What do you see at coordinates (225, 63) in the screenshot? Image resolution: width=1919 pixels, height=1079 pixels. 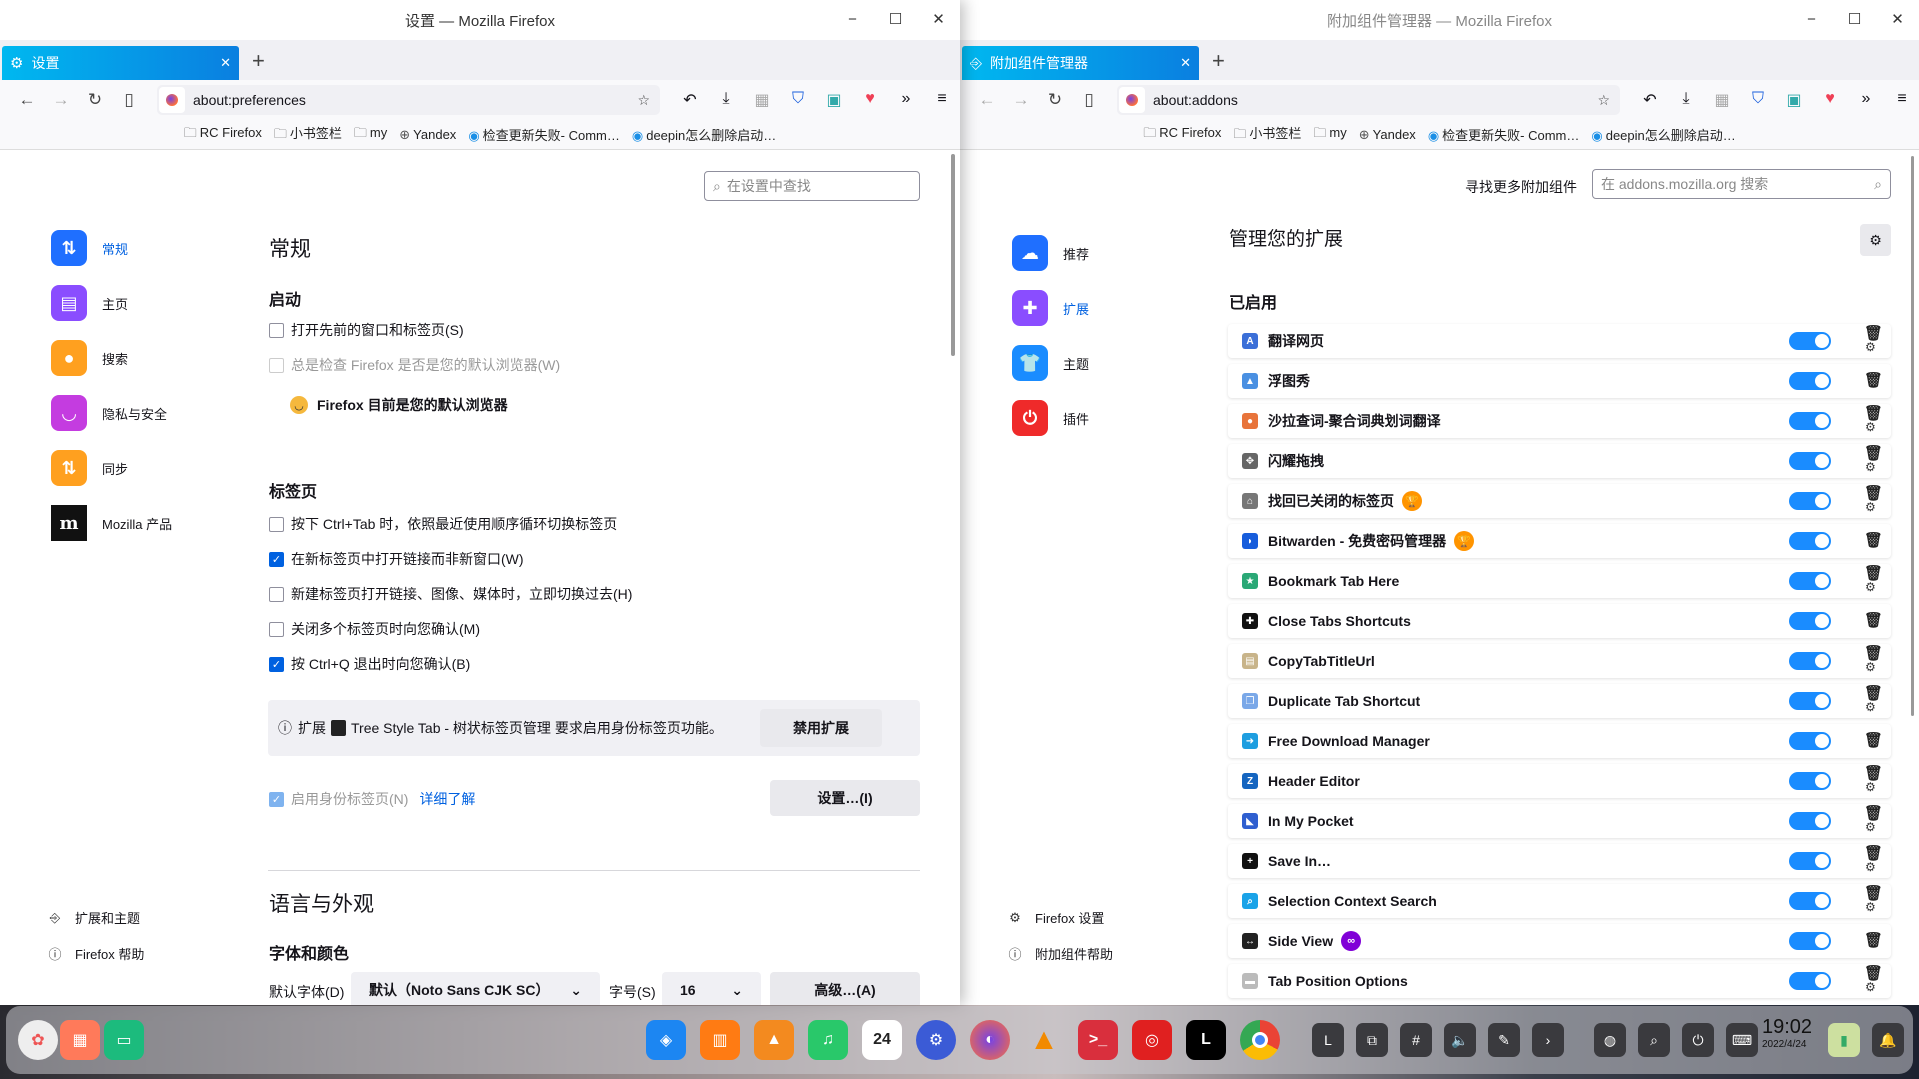 I see `close-tab-icon: ✕` at bounding box center [225, 63].